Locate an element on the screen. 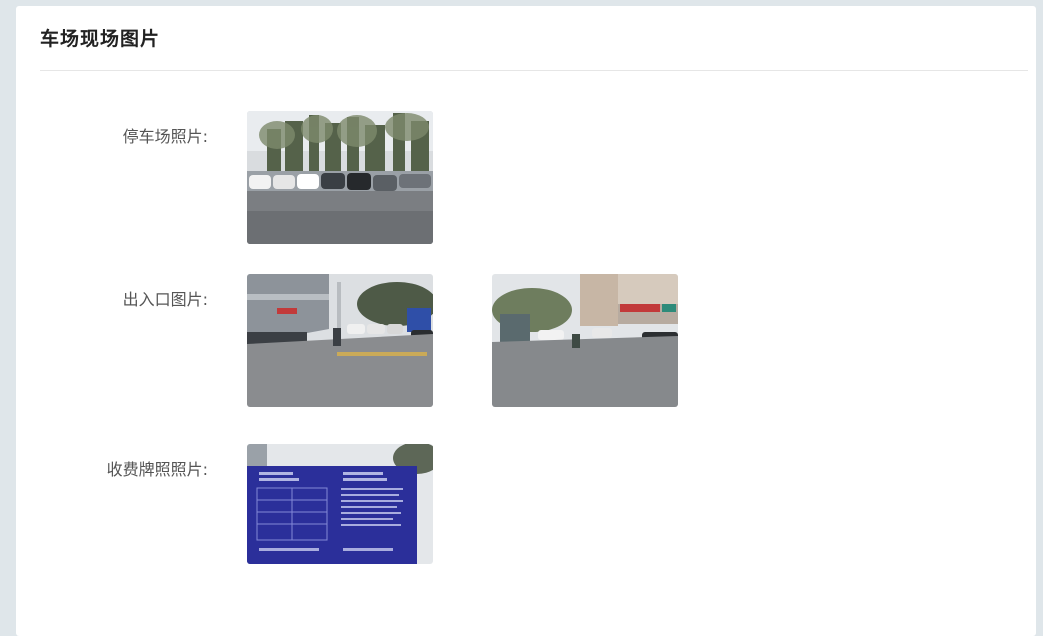  fee-sign-photo-label: 收费牌照照片: is located at coordinates (157, 469).